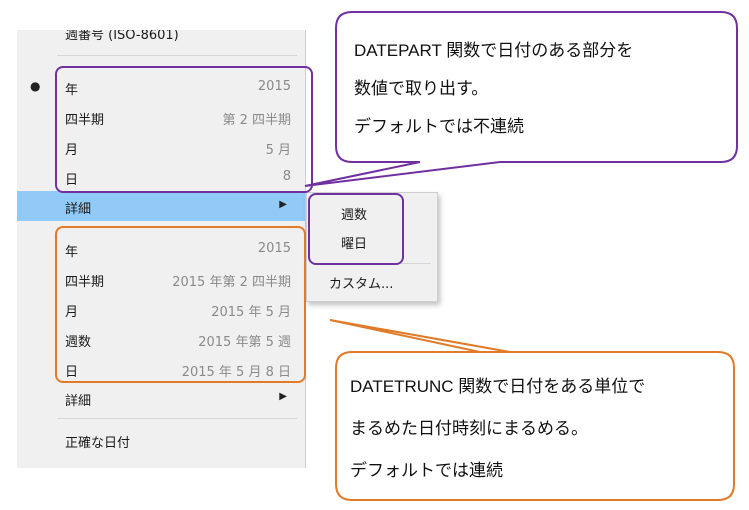 The height and width of the screenshot is (510, 749). What do you see at coordinates (426, 470) in the screenshot?
I see `callout-line: デフォルトでは連続` at bounding box center [426, 470].